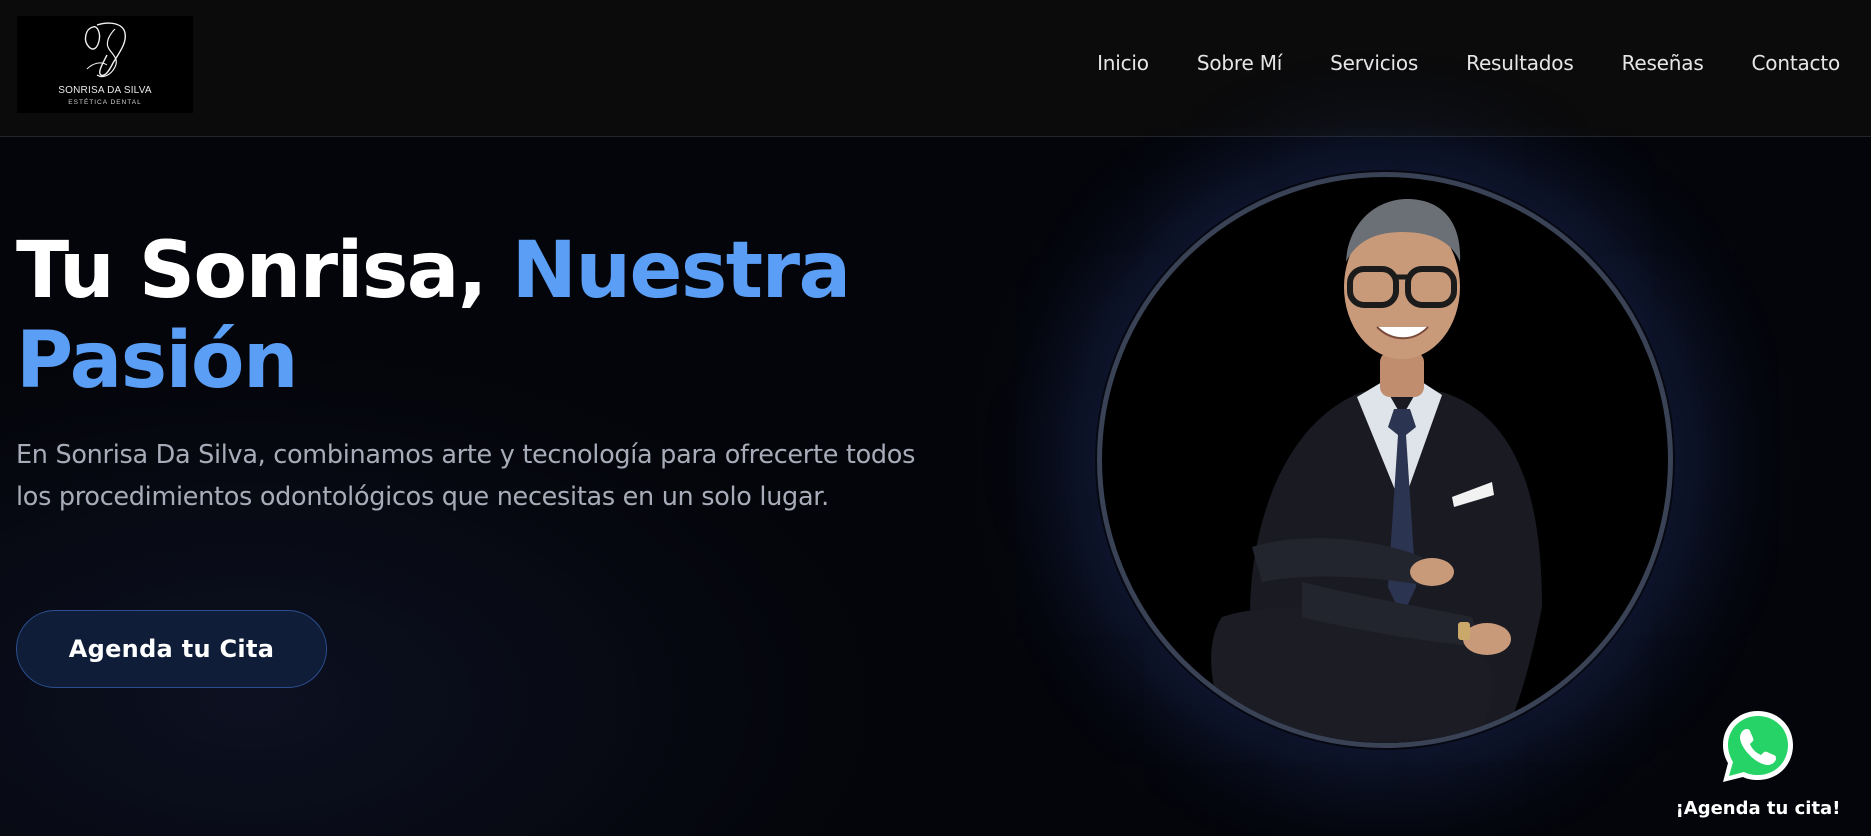 This screenshot has height=836, width=1871. I want to click on hero-title-blue-1: Nuestra, so click(681, 271).